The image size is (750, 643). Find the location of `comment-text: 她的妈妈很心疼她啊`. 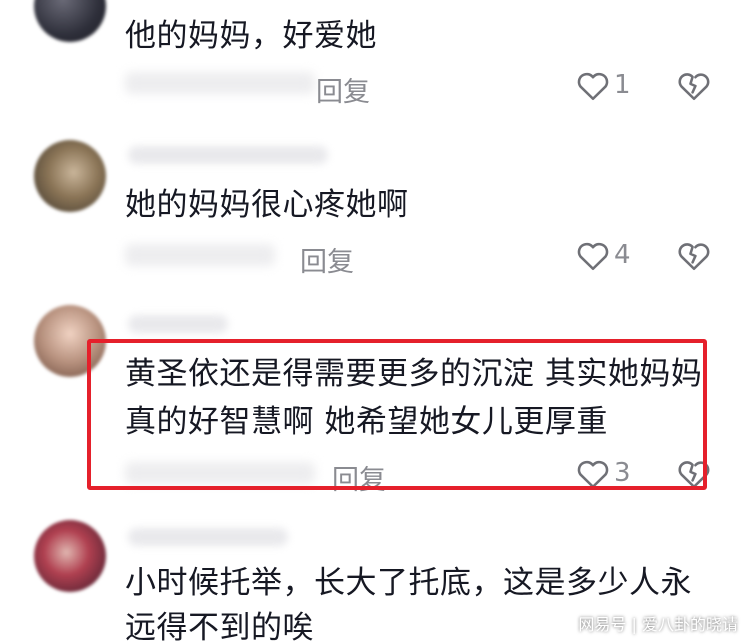

comment-text: 她的妈妈很心疼她啊 is located at coordinates (267, 205).